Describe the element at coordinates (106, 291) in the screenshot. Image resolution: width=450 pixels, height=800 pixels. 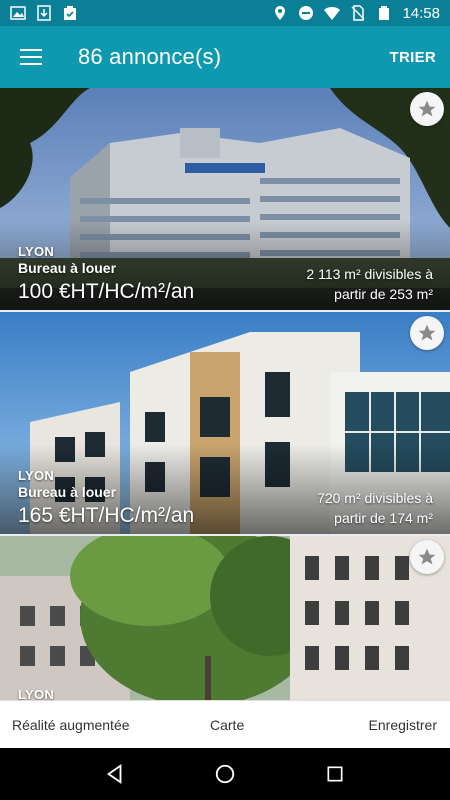
I see `listing-price: 100 €HT/HC/m²/an` at that location.